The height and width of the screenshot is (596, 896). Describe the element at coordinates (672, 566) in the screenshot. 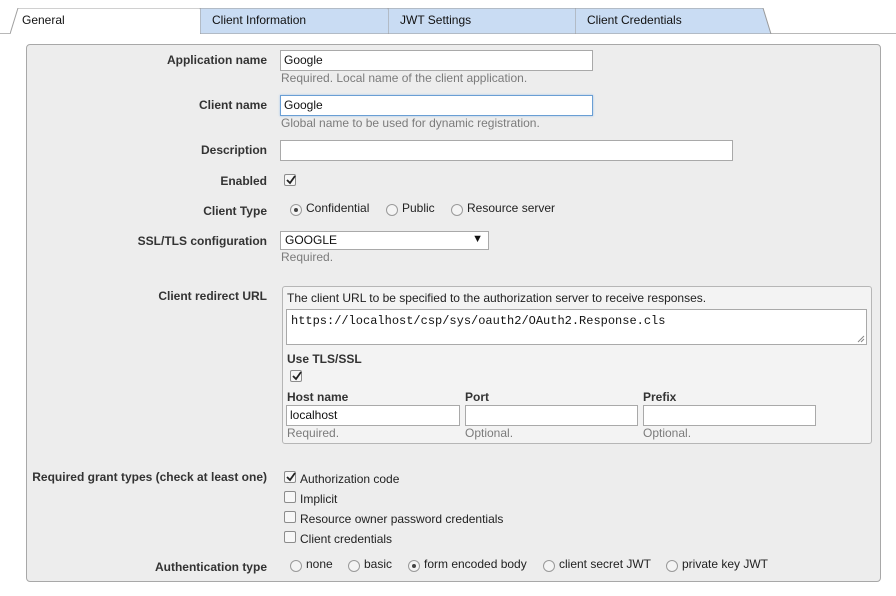

I see `auth-type-private-key-jwt-radio` at that location.